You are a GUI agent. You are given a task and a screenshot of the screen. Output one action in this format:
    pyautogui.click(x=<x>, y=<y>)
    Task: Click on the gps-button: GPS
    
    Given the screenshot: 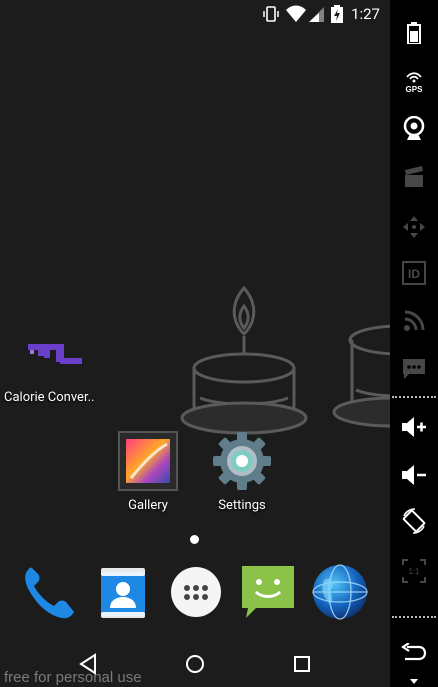 What is the action you would take?
    pyautogui.click(x=414, y=81)
    